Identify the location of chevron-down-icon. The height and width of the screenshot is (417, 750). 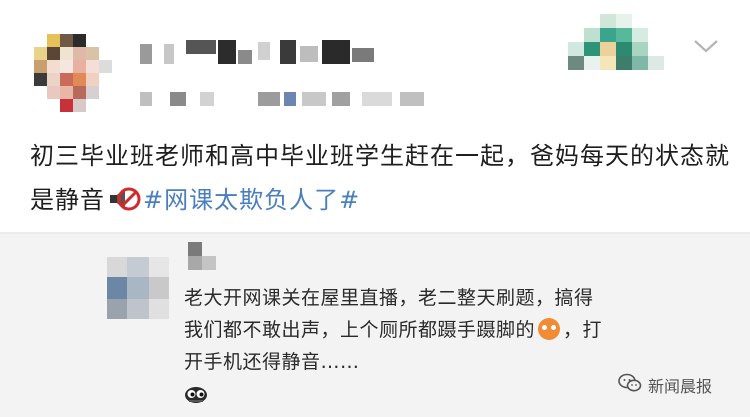
(706, 48).